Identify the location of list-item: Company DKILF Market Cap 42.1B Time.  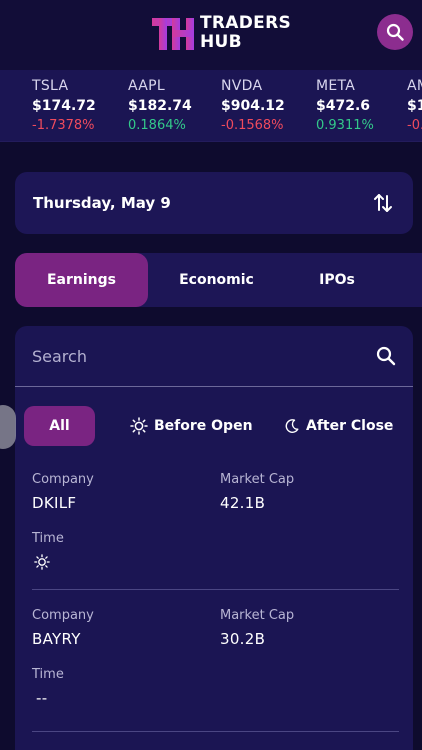
(215, 527).